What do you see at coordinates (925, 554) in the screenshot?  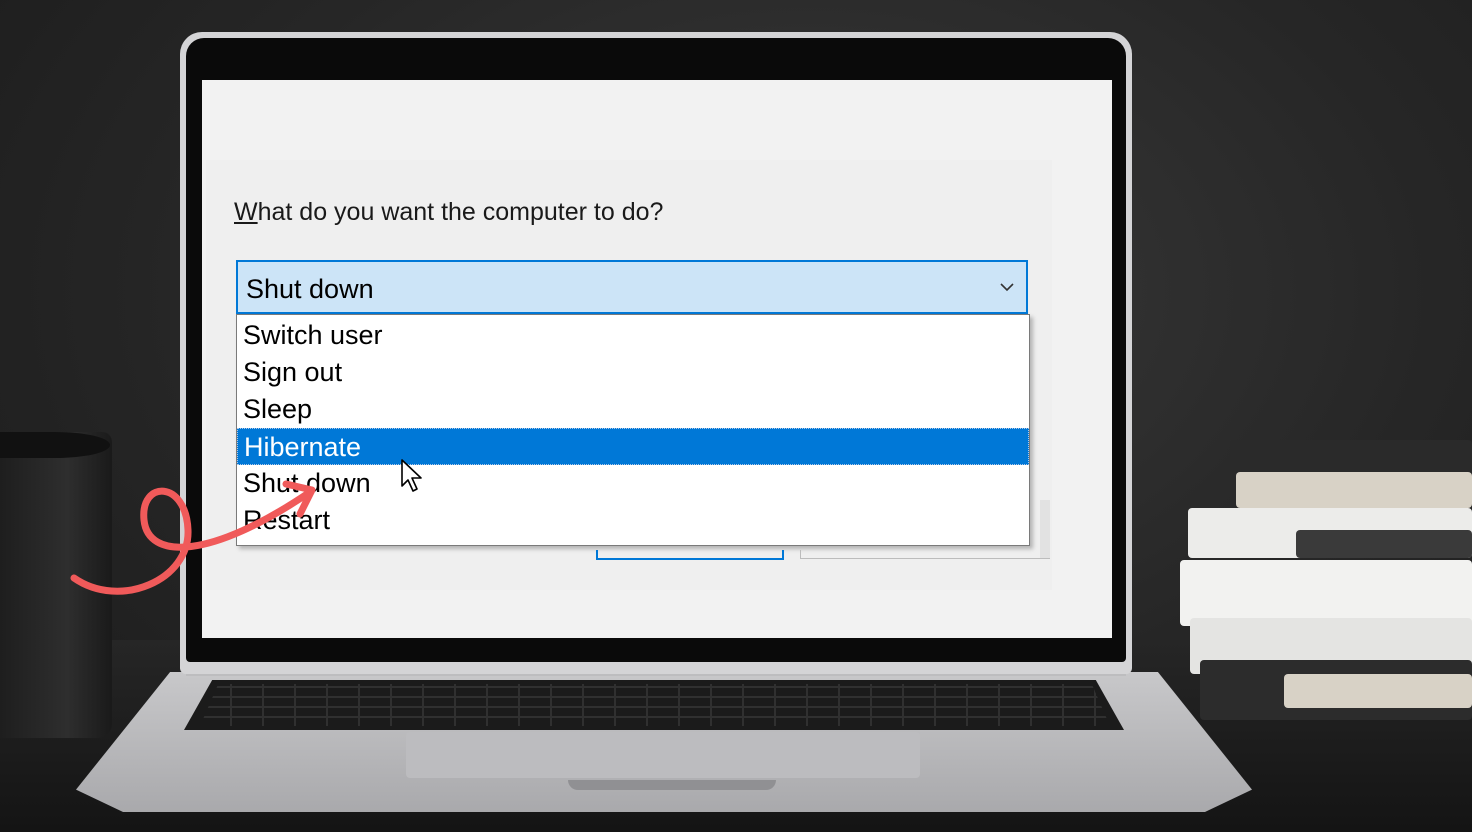 I see `cancel-button` at bounding box center [925, 554].